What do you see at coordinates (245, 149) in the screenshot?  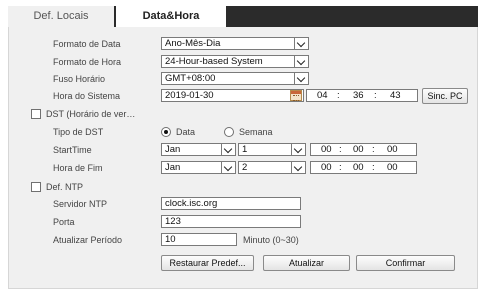 I see `dst-start-day-value: 1` at bounding box center [245, 149].